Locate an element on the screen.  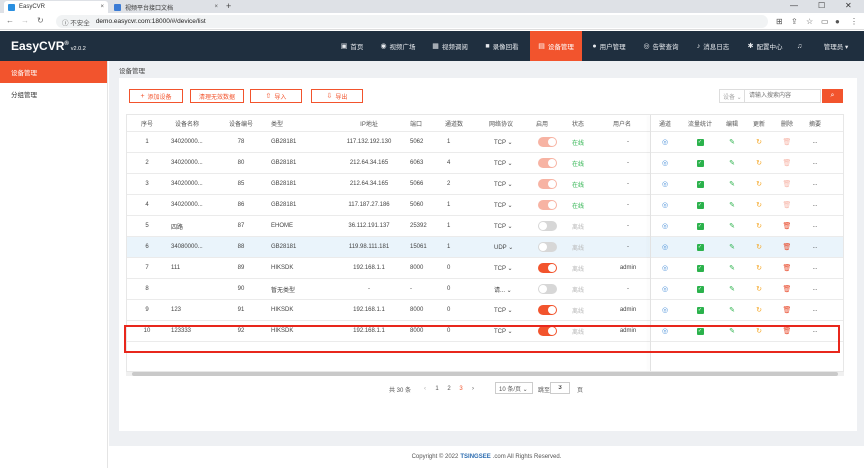
sidebar-item-group-management: 分组管理 is located at coordinates (53, 94).